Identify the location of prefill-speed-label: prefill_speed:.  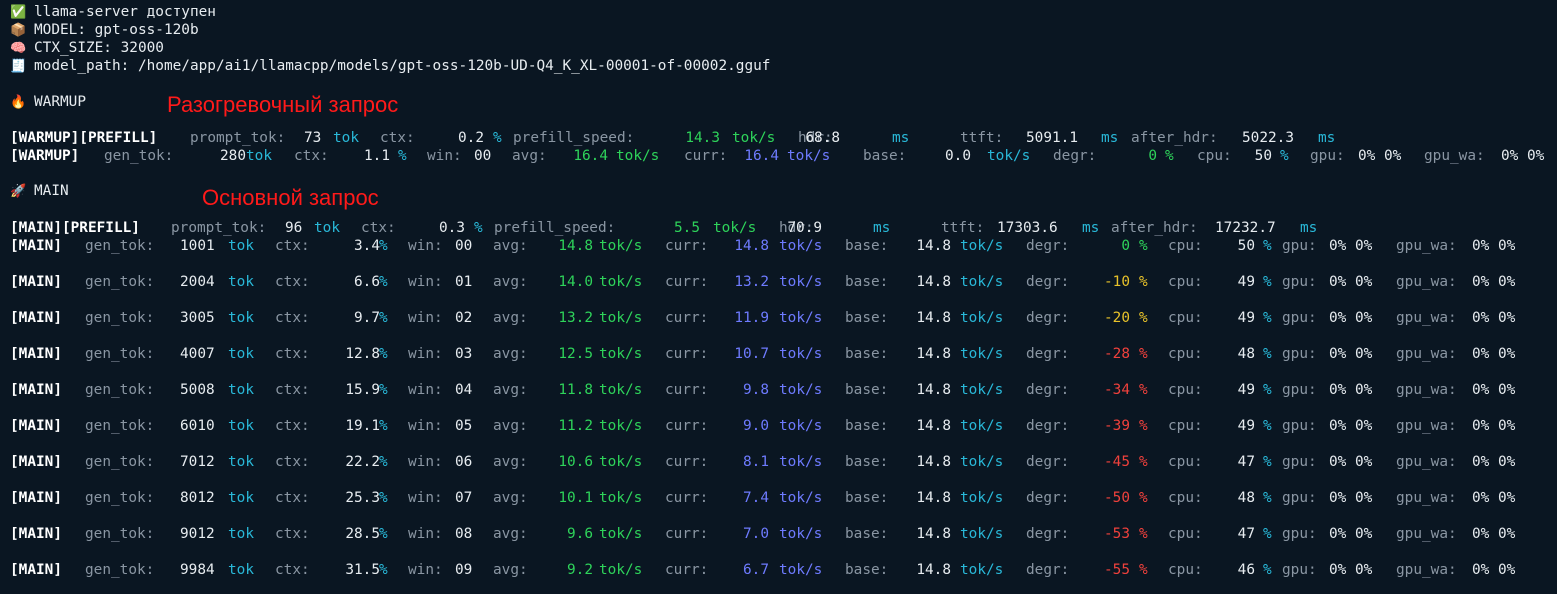
(555, 228).